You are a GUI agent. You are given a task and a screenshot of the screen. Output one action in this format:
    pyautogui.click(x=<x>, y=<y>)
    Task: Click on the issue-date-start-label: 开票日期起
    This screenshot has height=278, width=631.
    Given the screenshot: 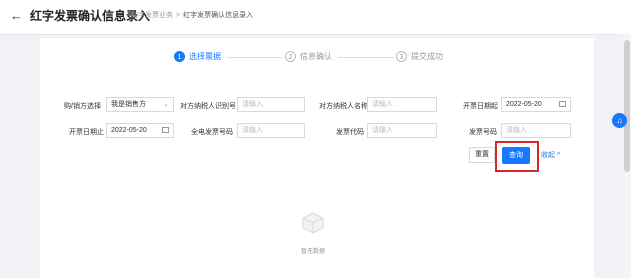 What is the action you would take?
    pyautogui.click(x=480, y=106)
    